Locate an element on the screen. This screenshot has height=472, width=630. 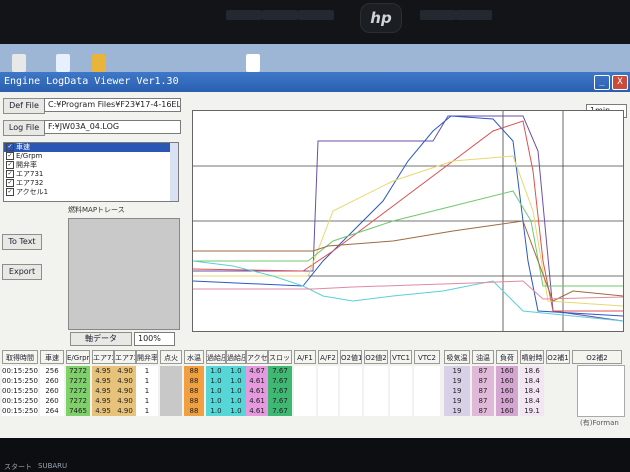
taskbar-item: スタート is located at coordinates (18, 467).